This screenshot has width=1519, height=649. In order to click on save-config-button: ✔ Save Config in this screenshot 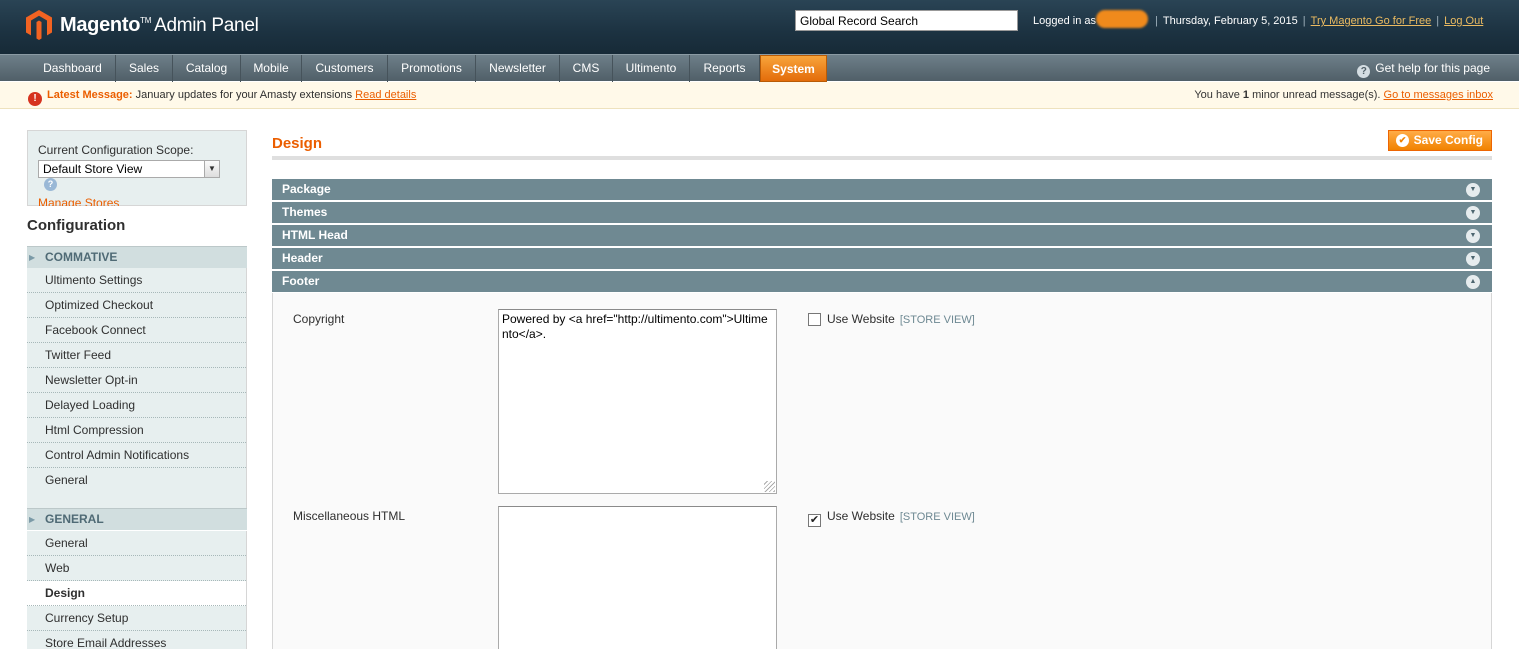, I will do `click(1440, 140)`.